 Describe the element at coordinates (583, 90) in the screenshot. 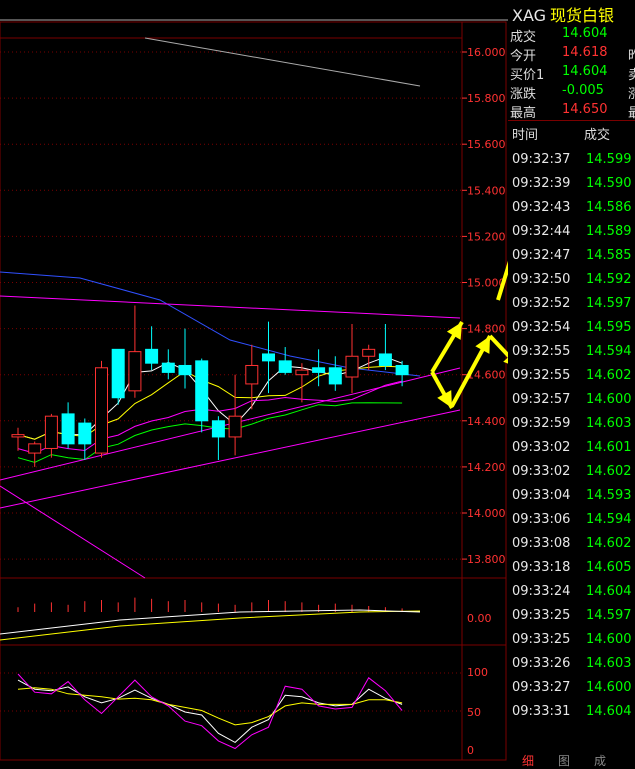

I see `quote-value: -0.005` at that location.